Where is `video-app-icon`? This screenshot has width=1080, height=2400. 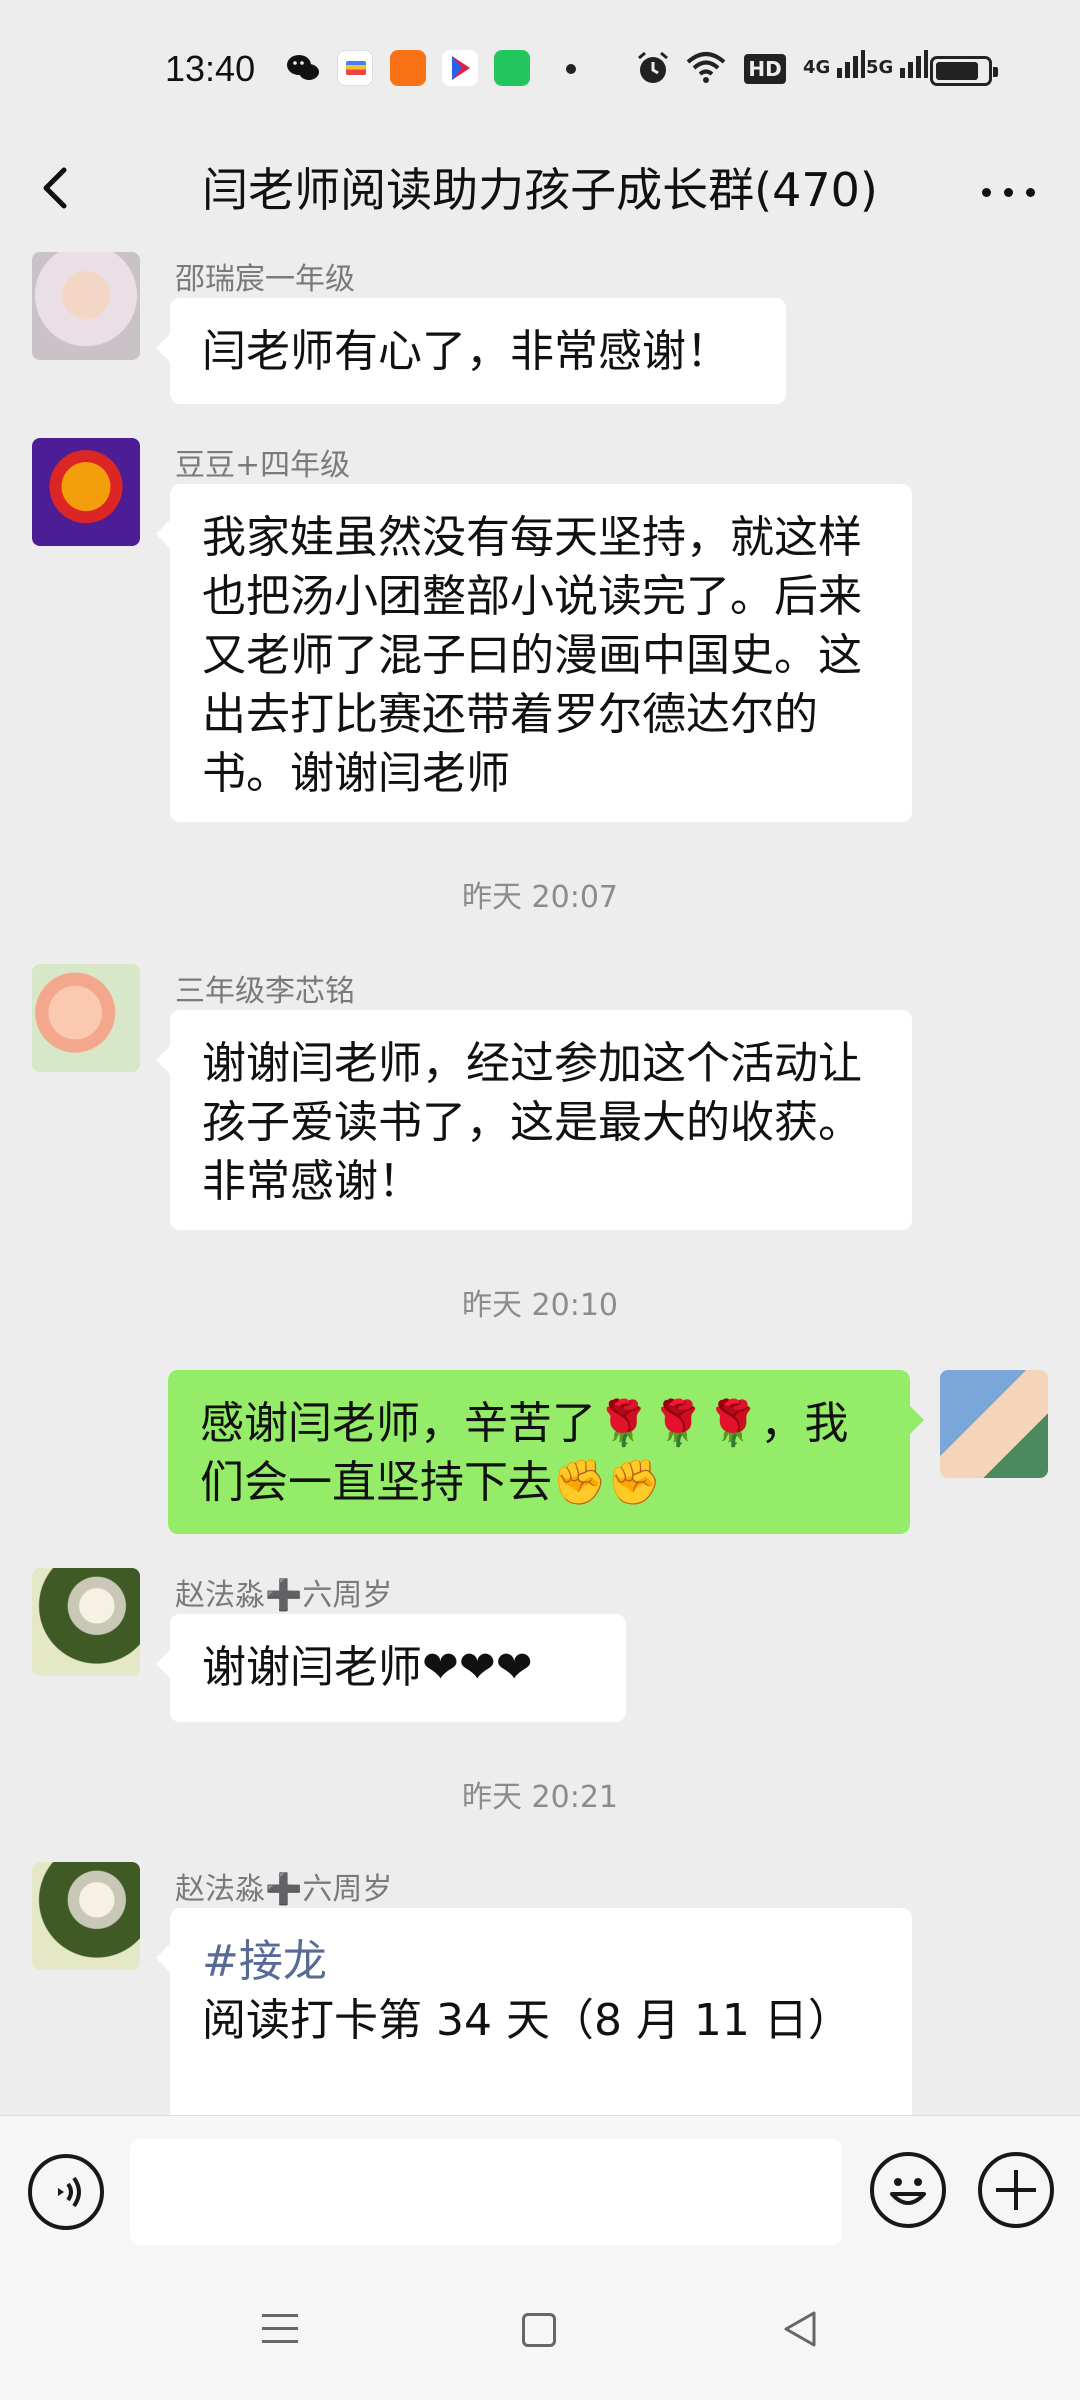 video-app-icon is located at coordinates (460, 68).